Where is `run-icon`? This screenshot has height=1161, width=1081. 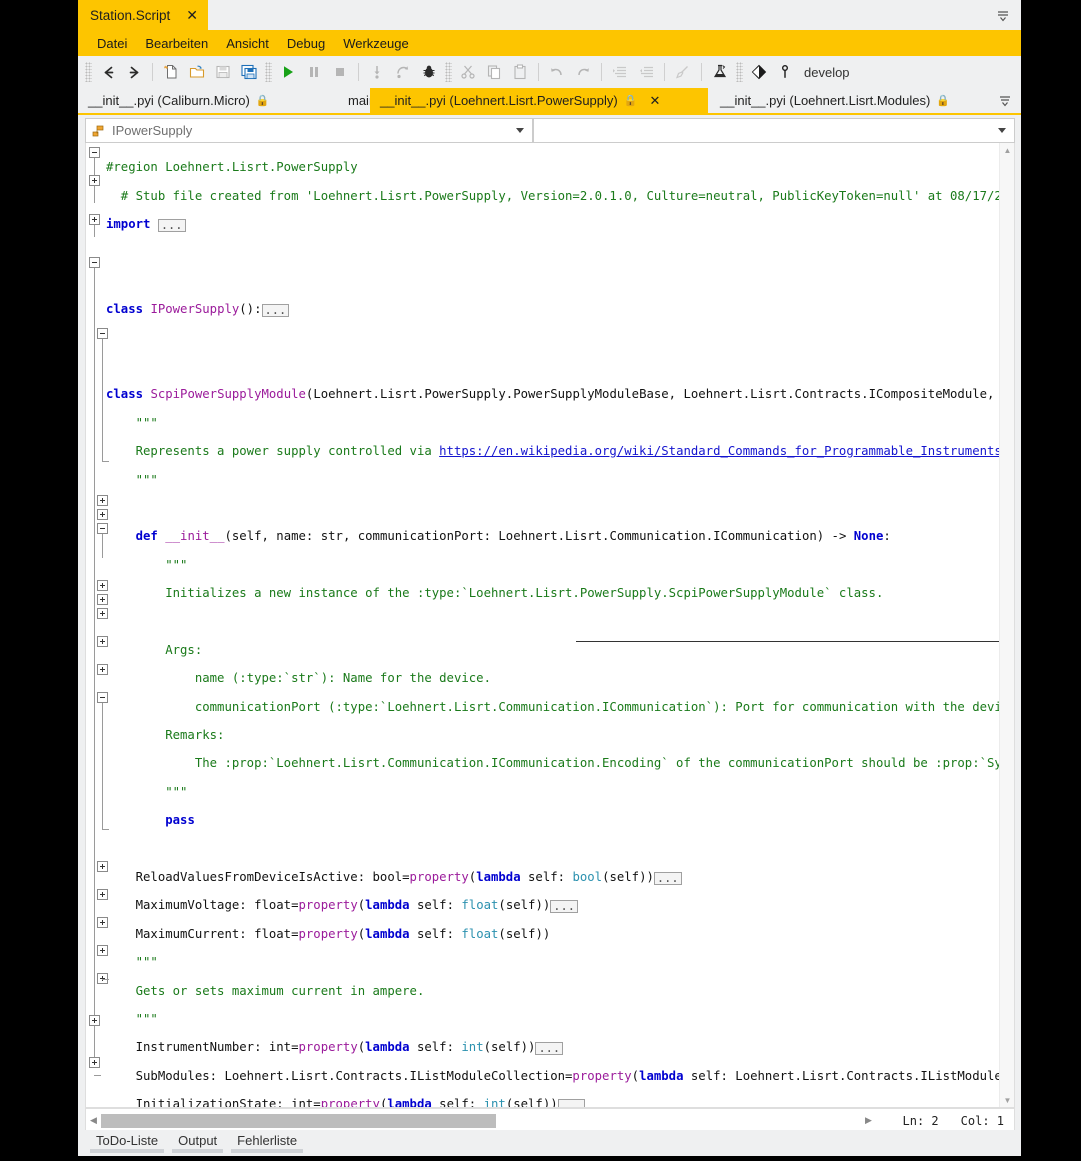 run-icon is located at coordinates (288, 72).